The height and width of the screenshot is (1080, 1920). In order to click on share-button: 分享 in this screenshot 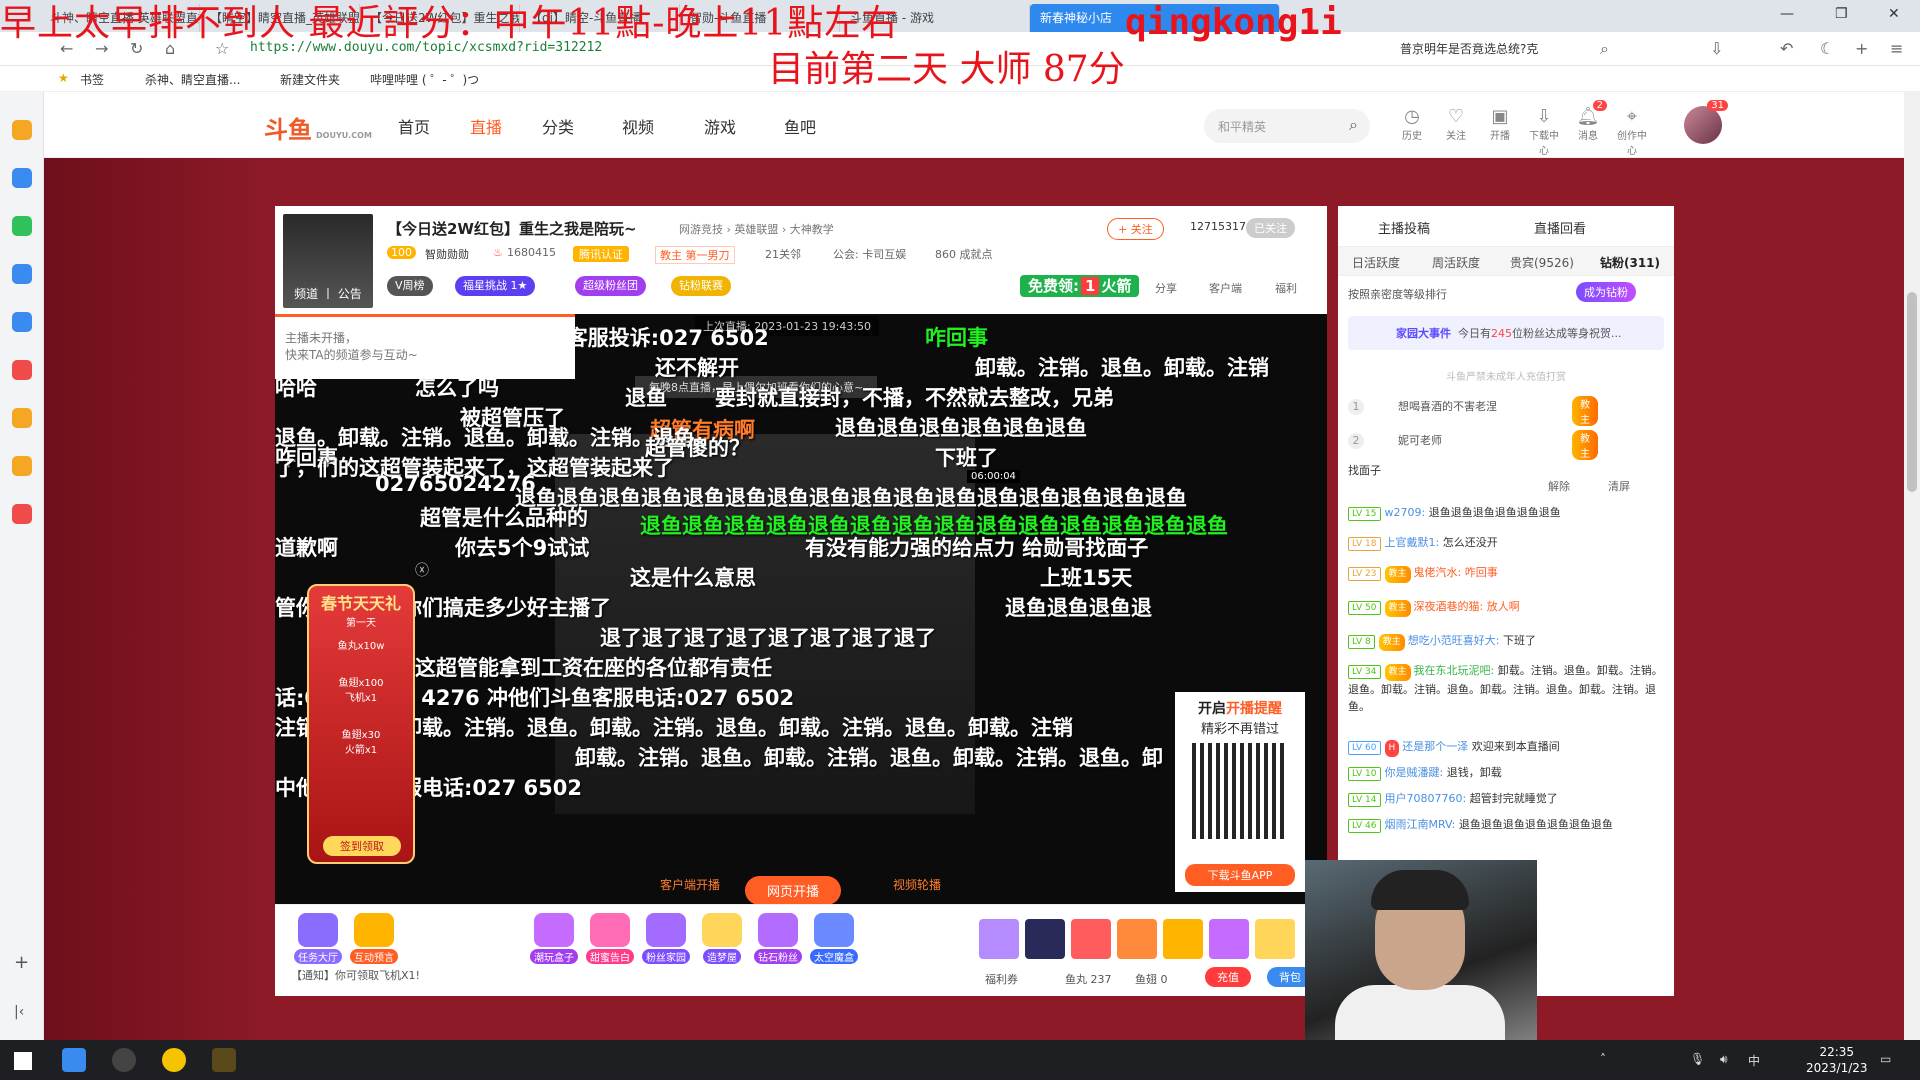, I will do `click(1166, 288)`.